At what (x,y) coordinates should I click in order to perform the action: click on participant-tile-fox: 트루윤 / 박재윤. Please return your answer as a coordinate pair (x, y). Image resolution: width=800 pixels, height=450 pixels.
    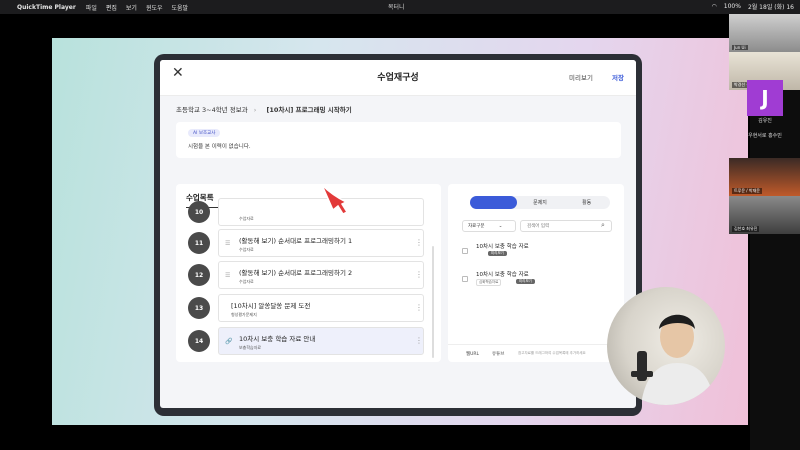
    Looking at the image, I should click on (764, 177).